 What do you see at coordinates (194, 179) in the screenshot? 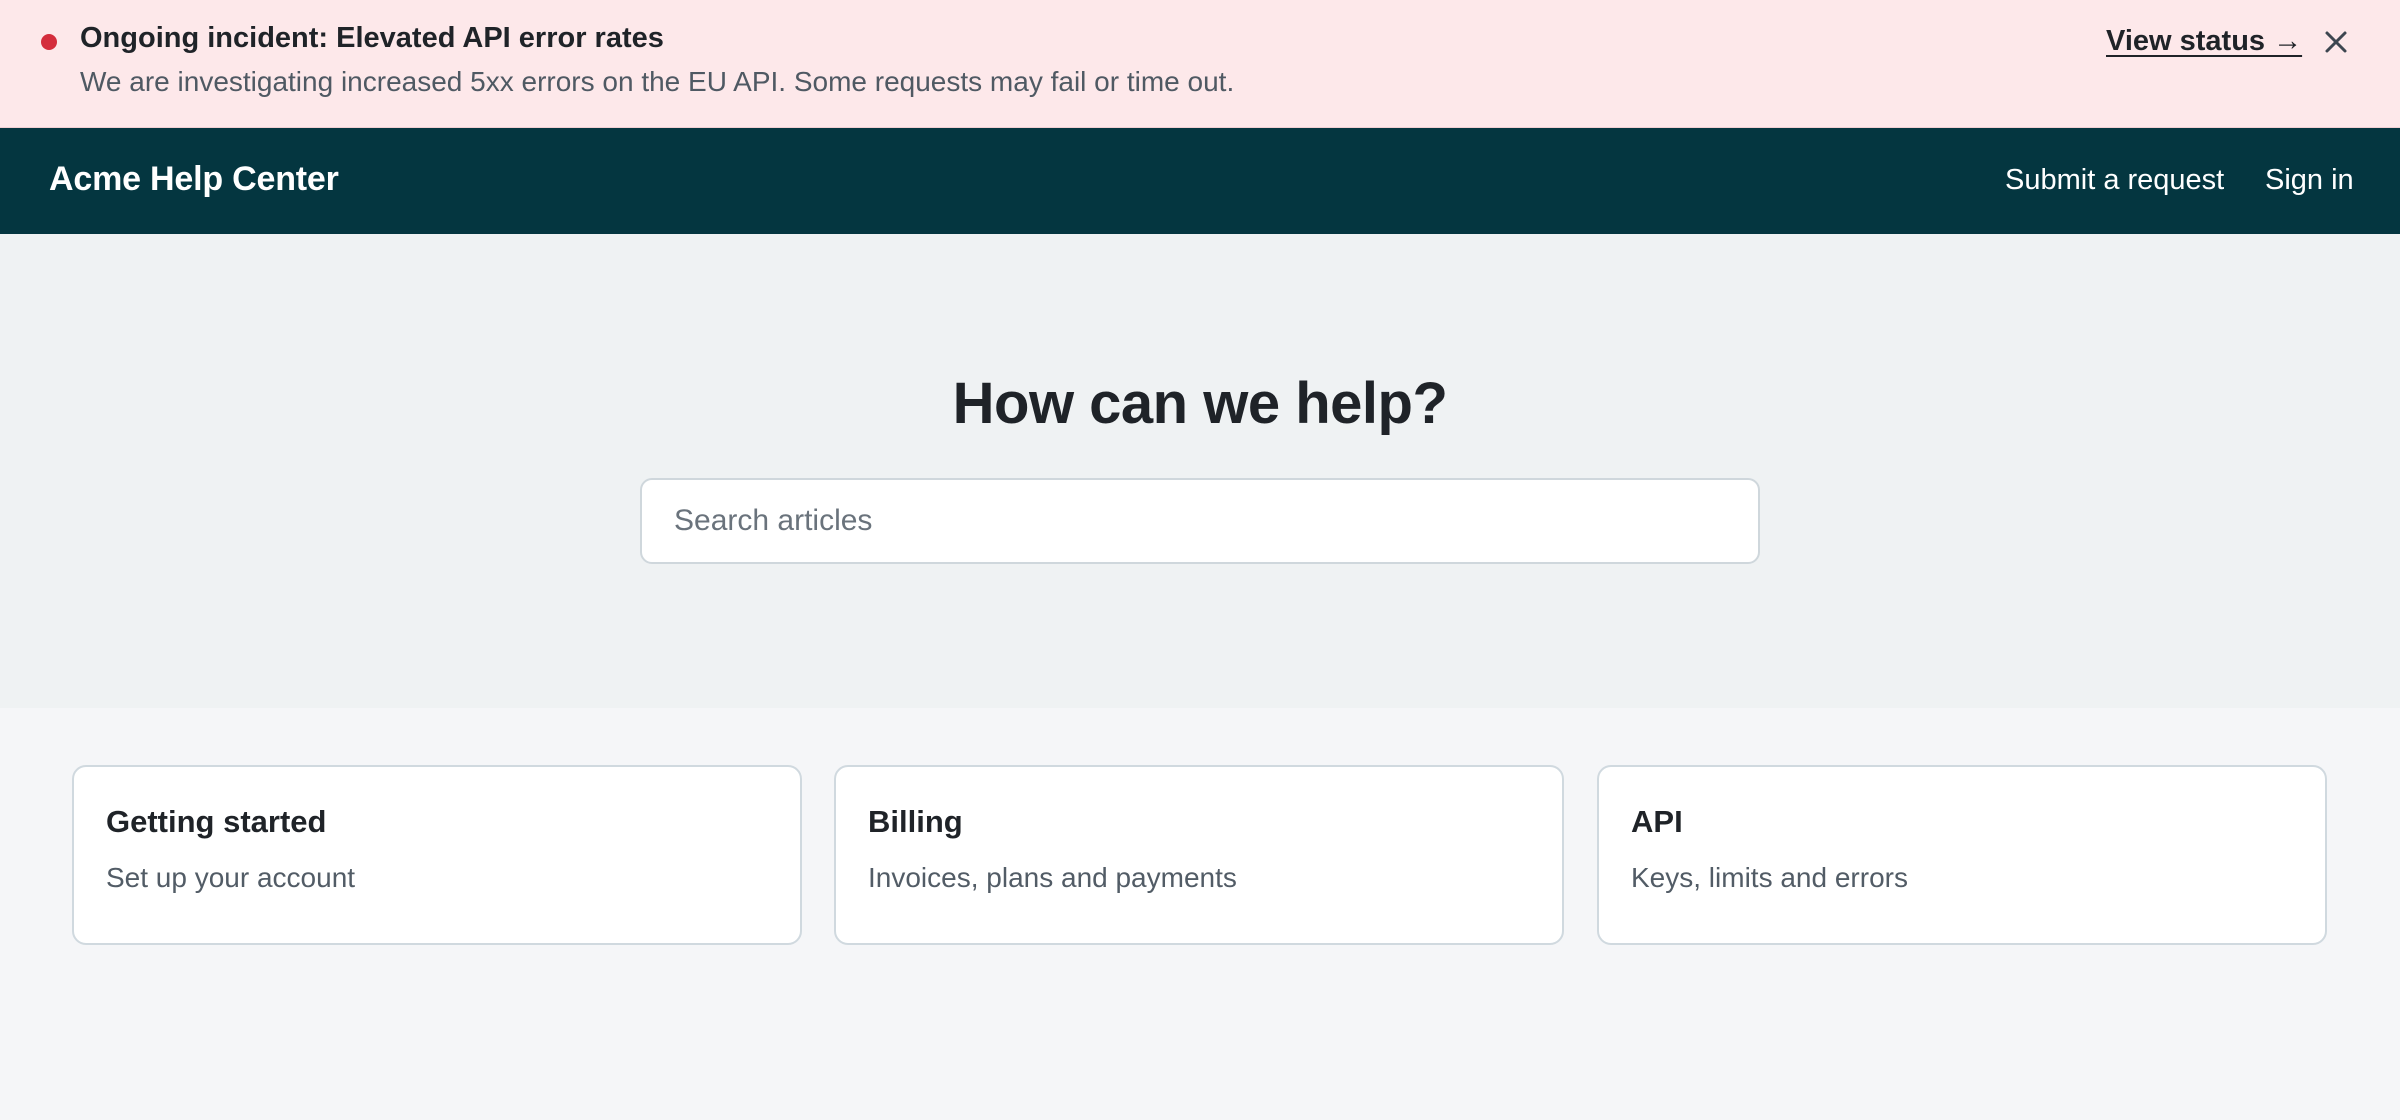
I see `brand-logo-text: Acme Help Center` at bounding box center [194, 179].